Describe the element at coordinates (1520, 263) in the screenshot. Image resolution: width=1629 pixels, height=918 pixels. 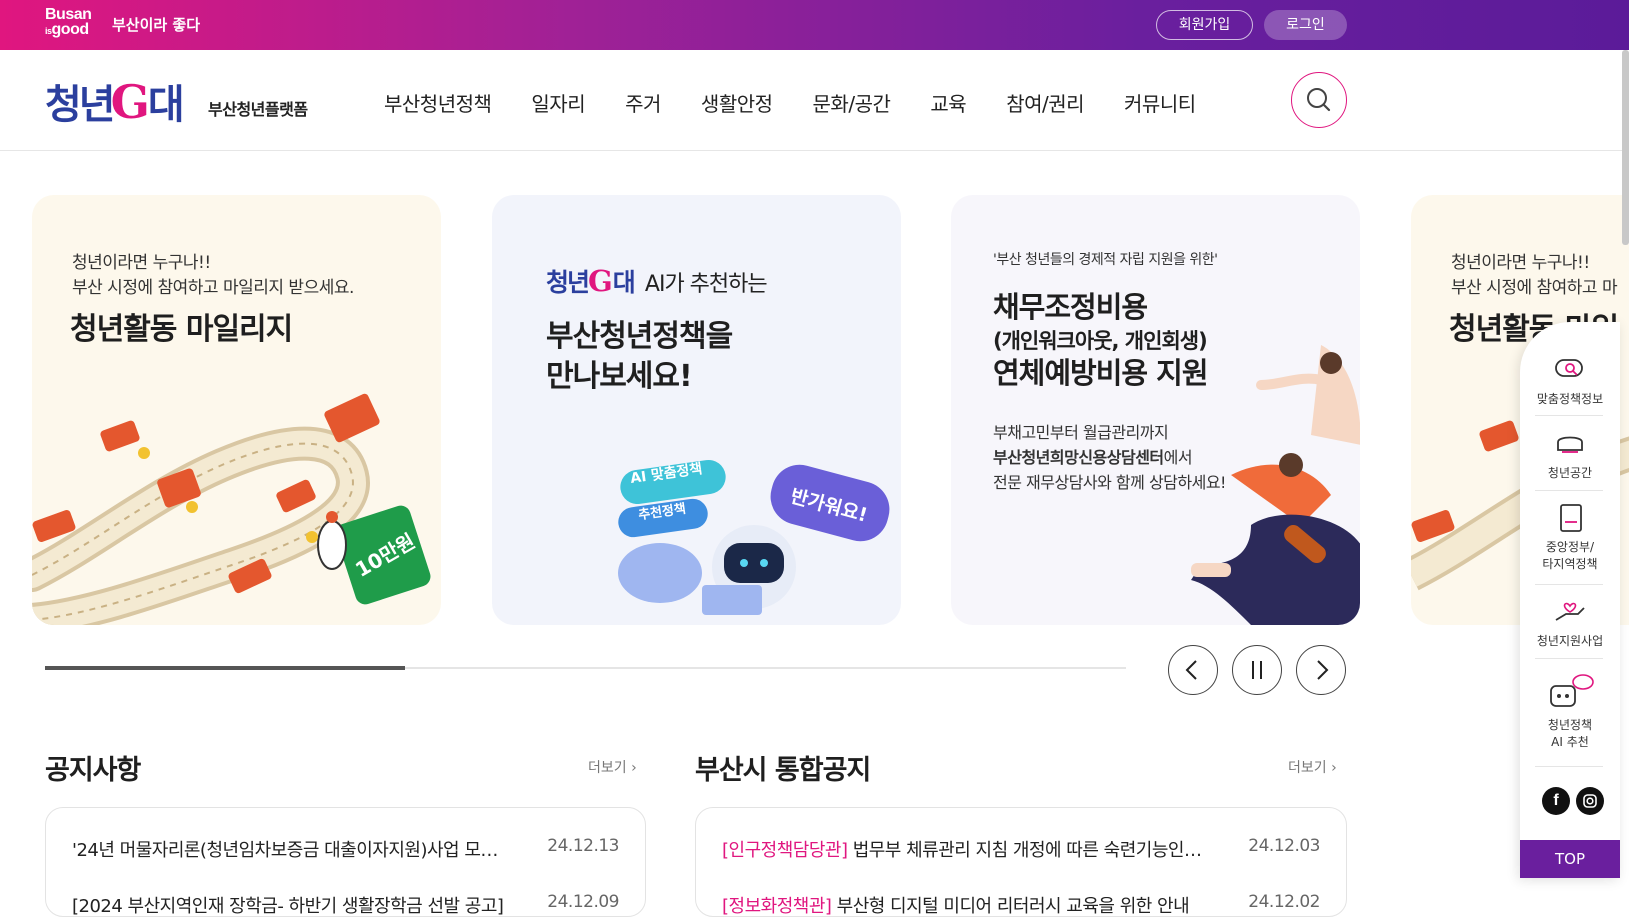
I see `slide4-small-line1: 청년이라면 누구나!!` at that location.